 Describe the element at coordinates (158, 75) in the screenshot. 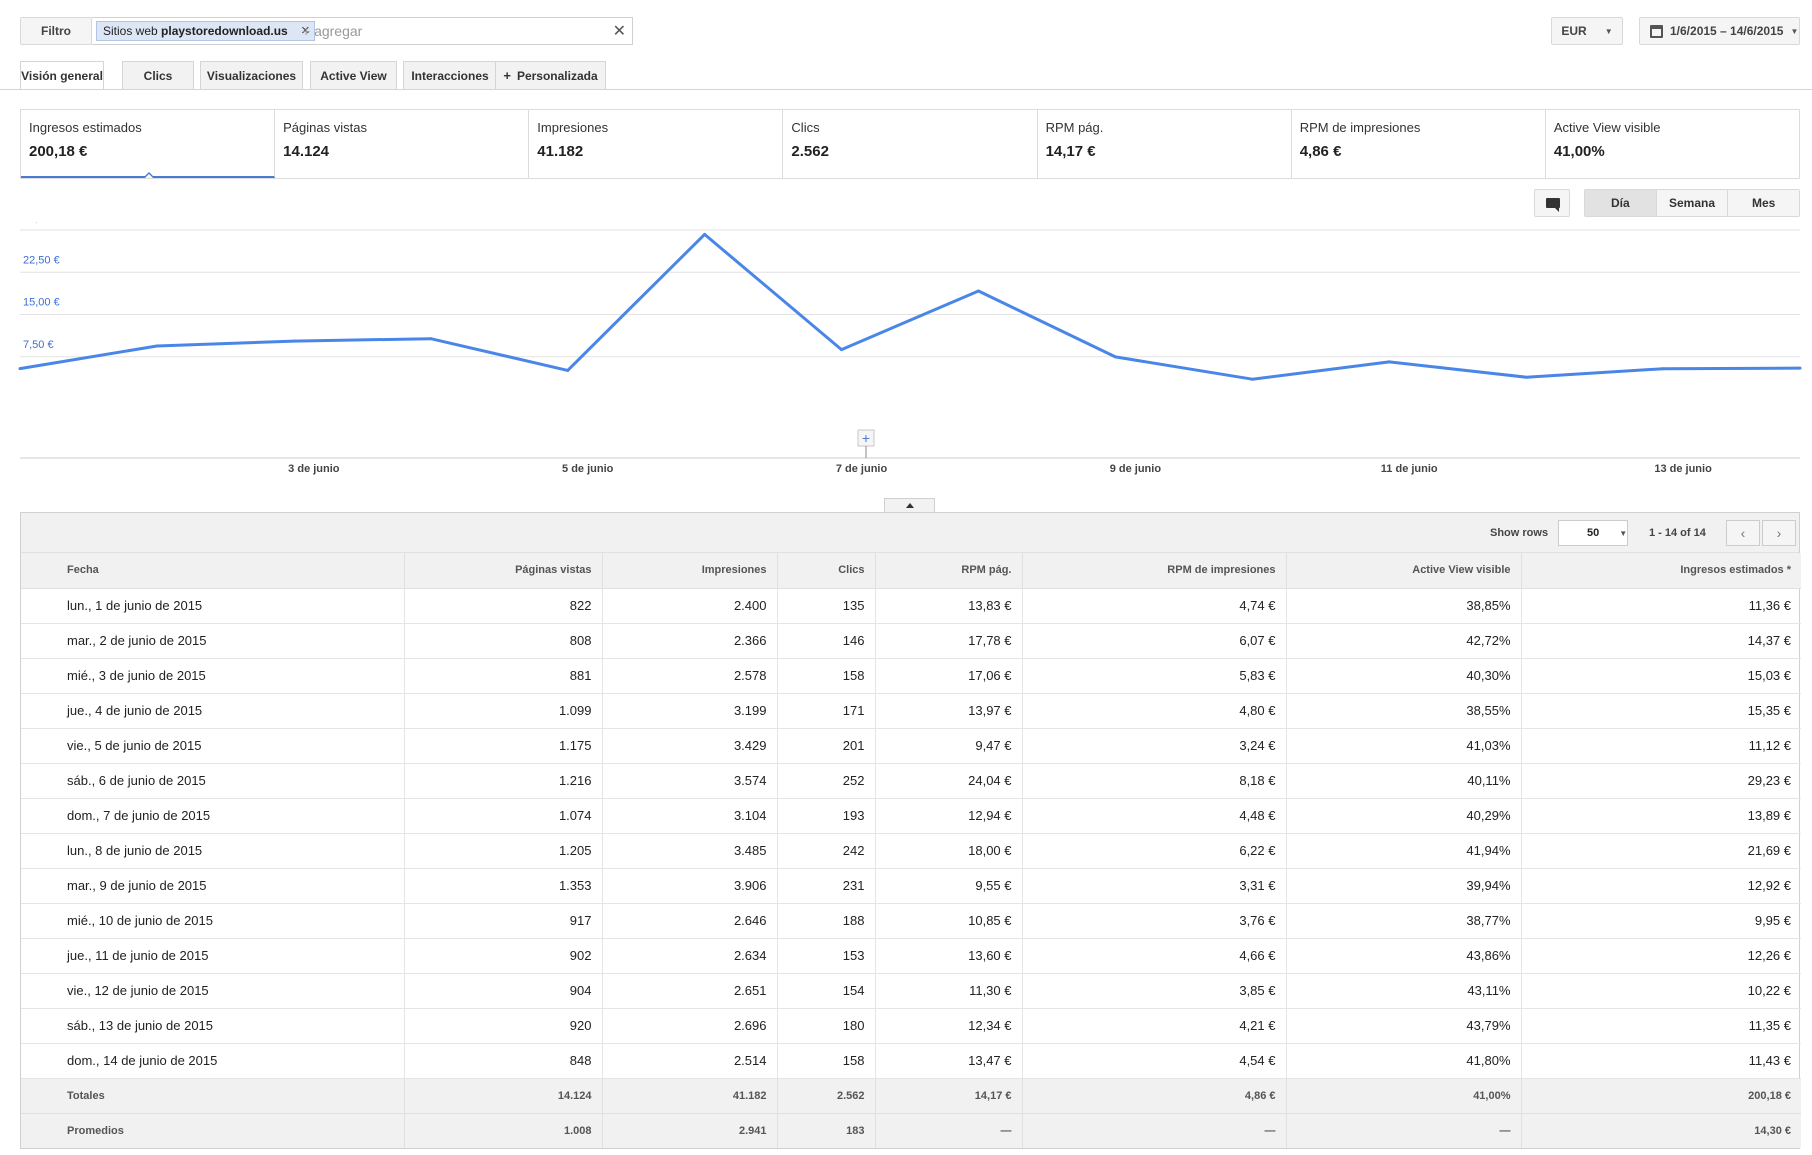

I see `tab-clics: Clics` at that location.